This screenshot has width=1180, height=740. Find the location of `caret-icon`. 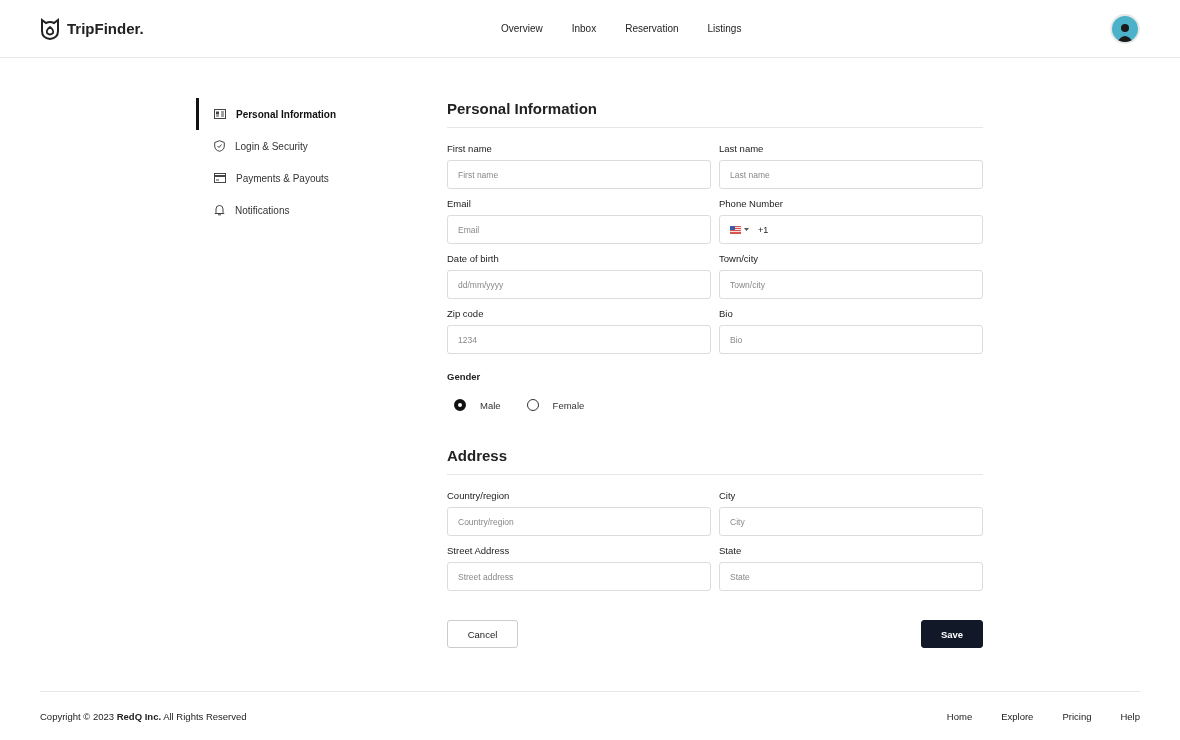

caret-icon is located at coordinates (746, 229).